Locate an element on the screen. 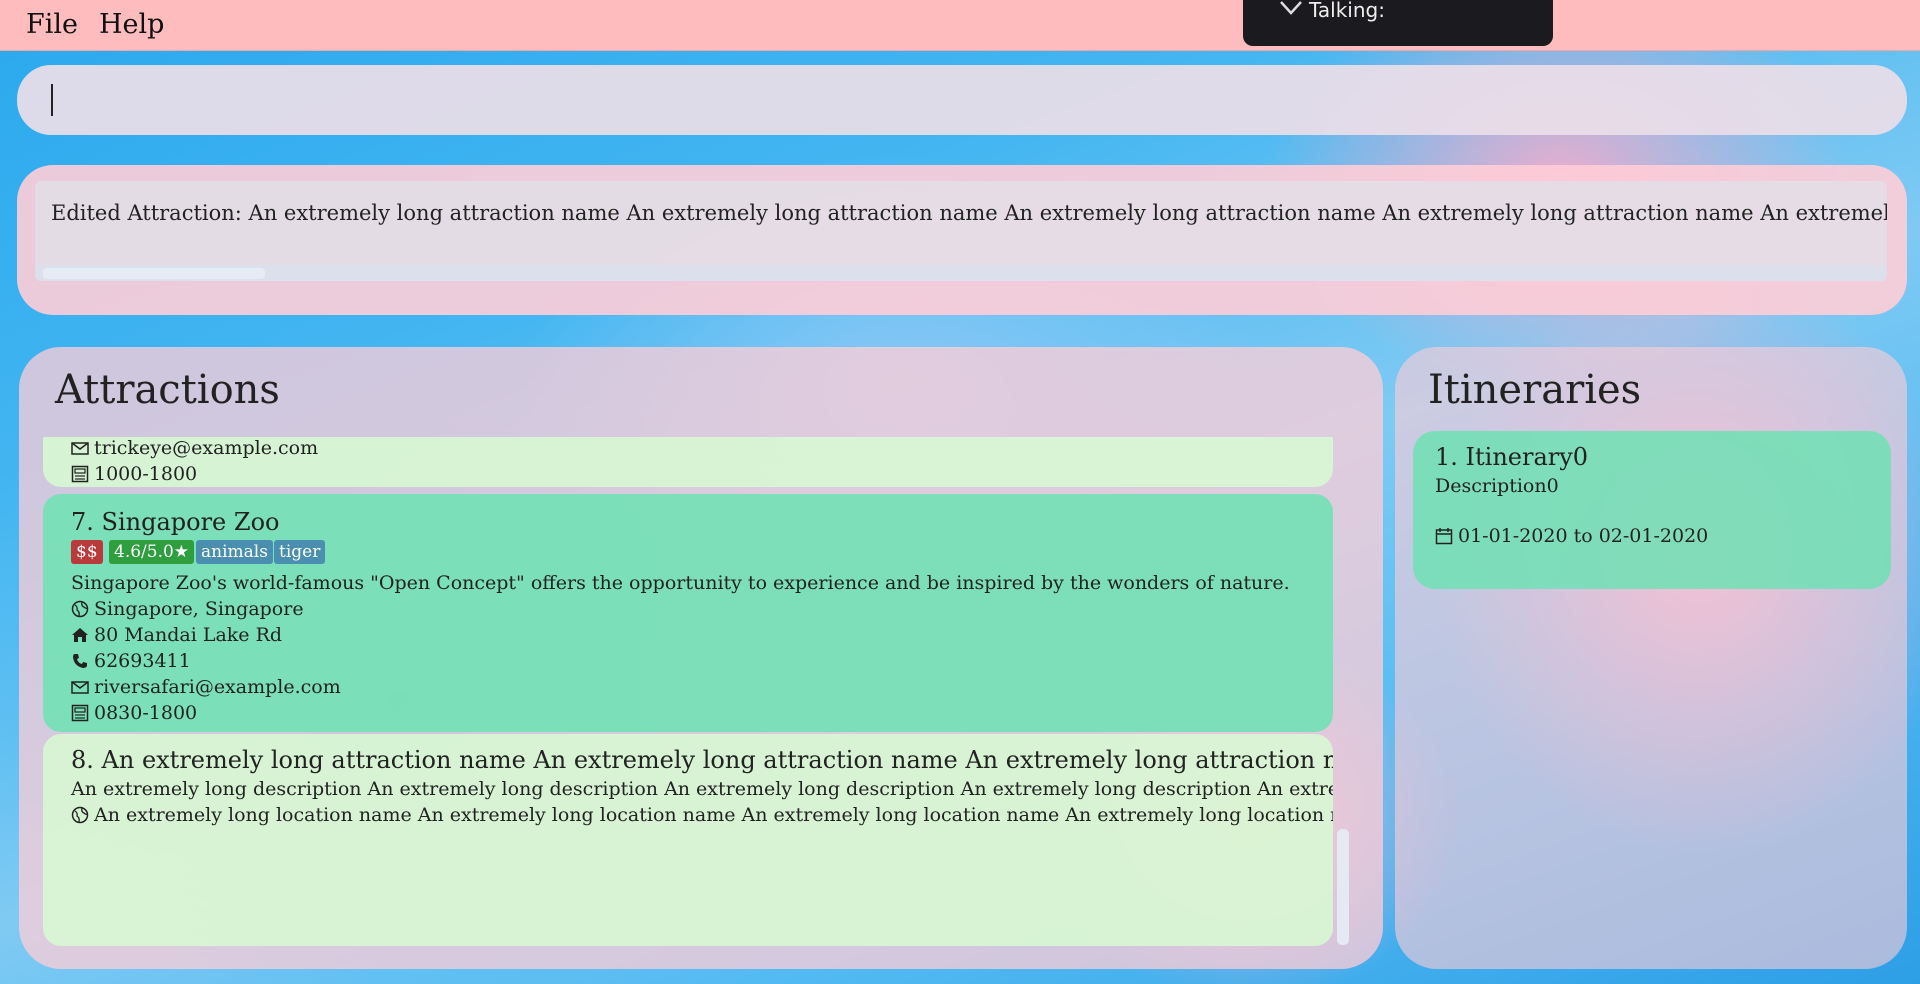  menu-bar: File Help is located at coordinates (960, 25).